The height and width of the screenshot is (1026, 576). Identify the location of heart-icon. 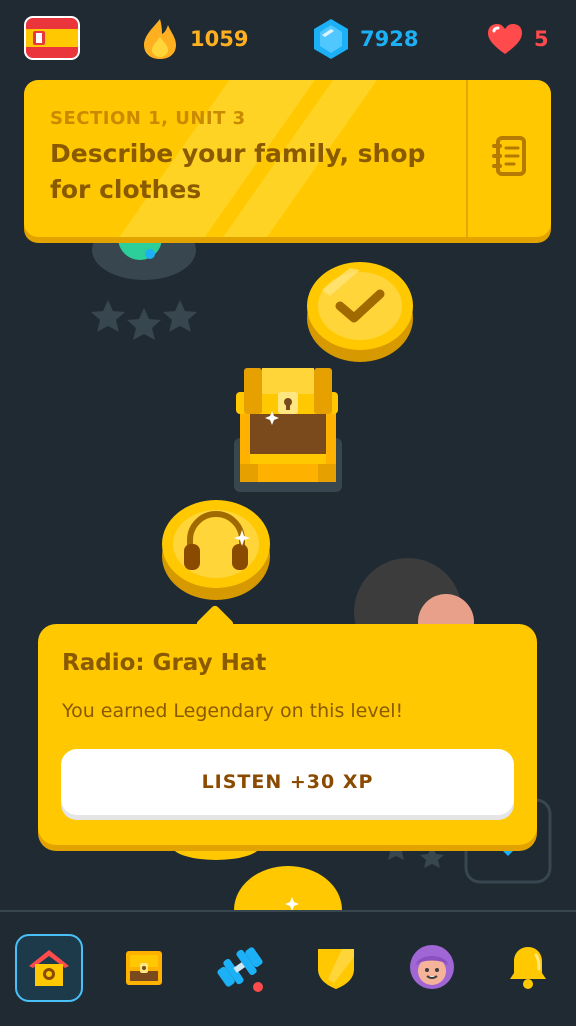
(505, 39).